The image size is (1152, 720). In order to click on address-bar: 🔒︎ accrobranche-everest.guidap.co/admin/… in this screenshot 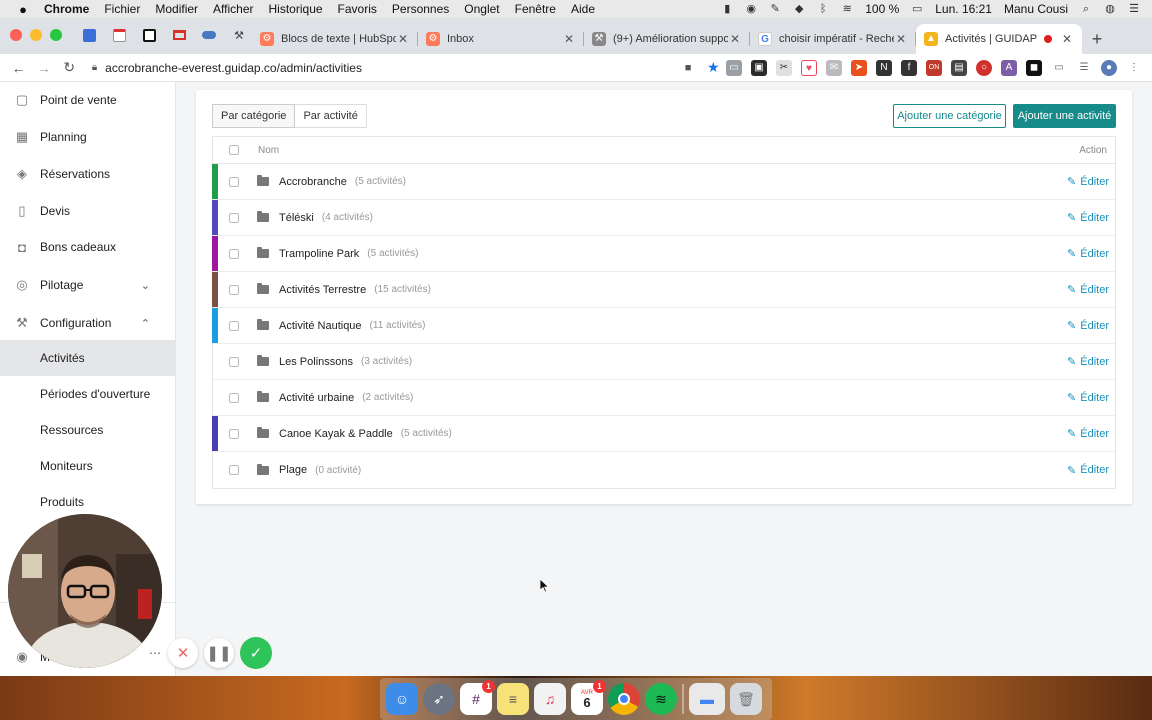, I will do `click(384, 68)`.